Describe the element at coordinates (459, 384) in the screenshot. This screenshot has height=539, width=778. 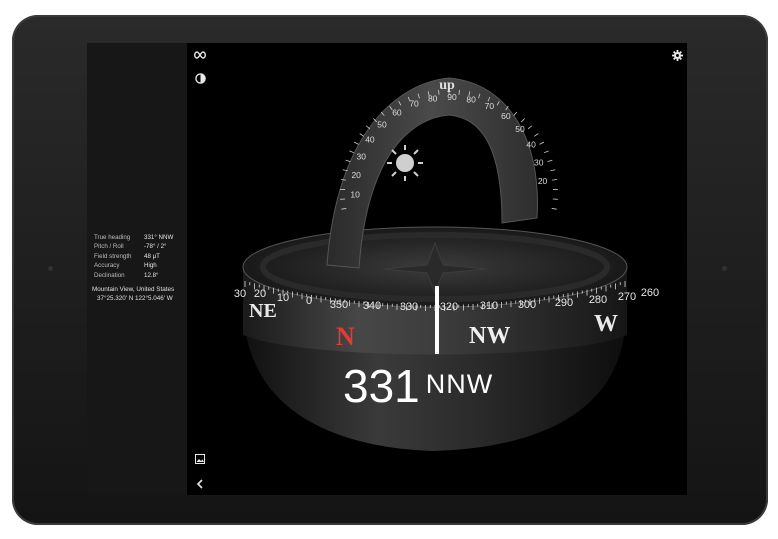
I see `heading-direction: NNW` at that location.